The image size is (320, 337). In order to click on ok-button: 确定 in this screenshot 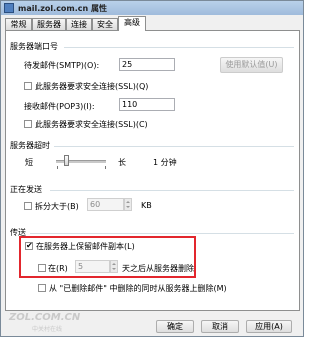, I will do `click(175, 326)`.